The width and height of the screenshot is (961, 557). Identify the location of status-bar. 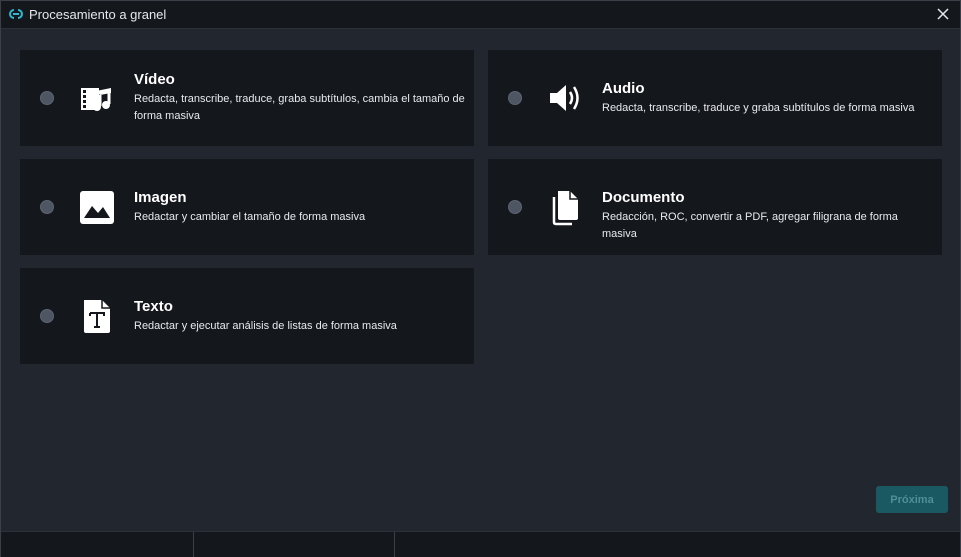
(480, 544).